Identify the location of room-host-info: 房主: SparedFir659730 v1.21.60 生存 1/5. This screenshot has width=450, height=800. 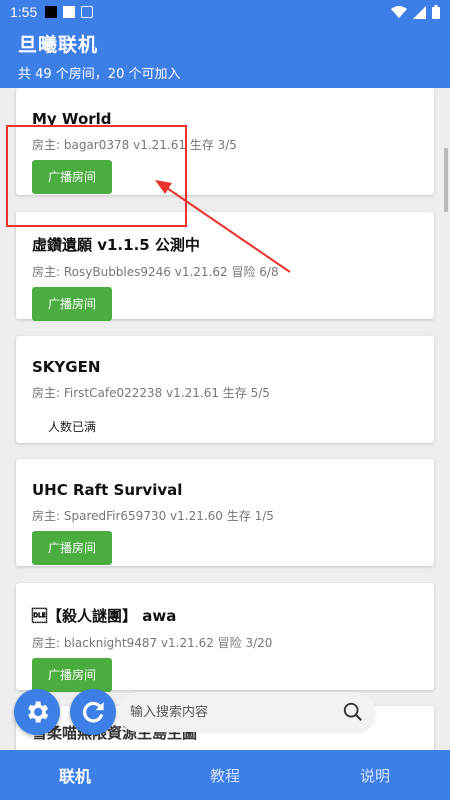
(153, 516).